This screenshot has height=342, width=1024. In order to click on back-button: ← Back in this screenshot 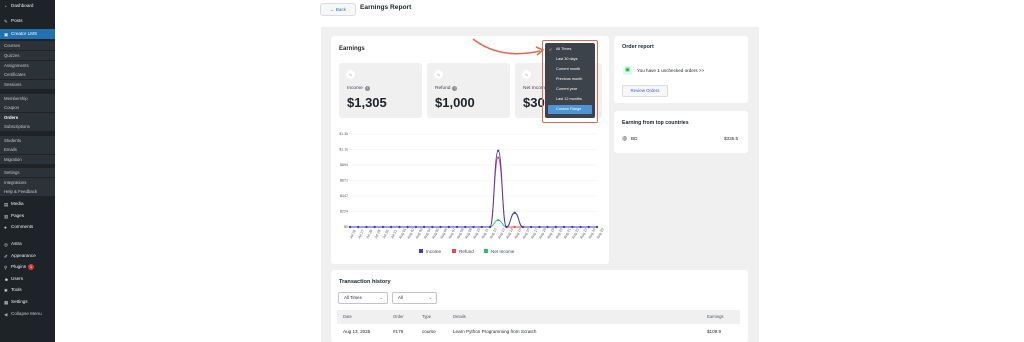, I will do `click(338, 9)`.